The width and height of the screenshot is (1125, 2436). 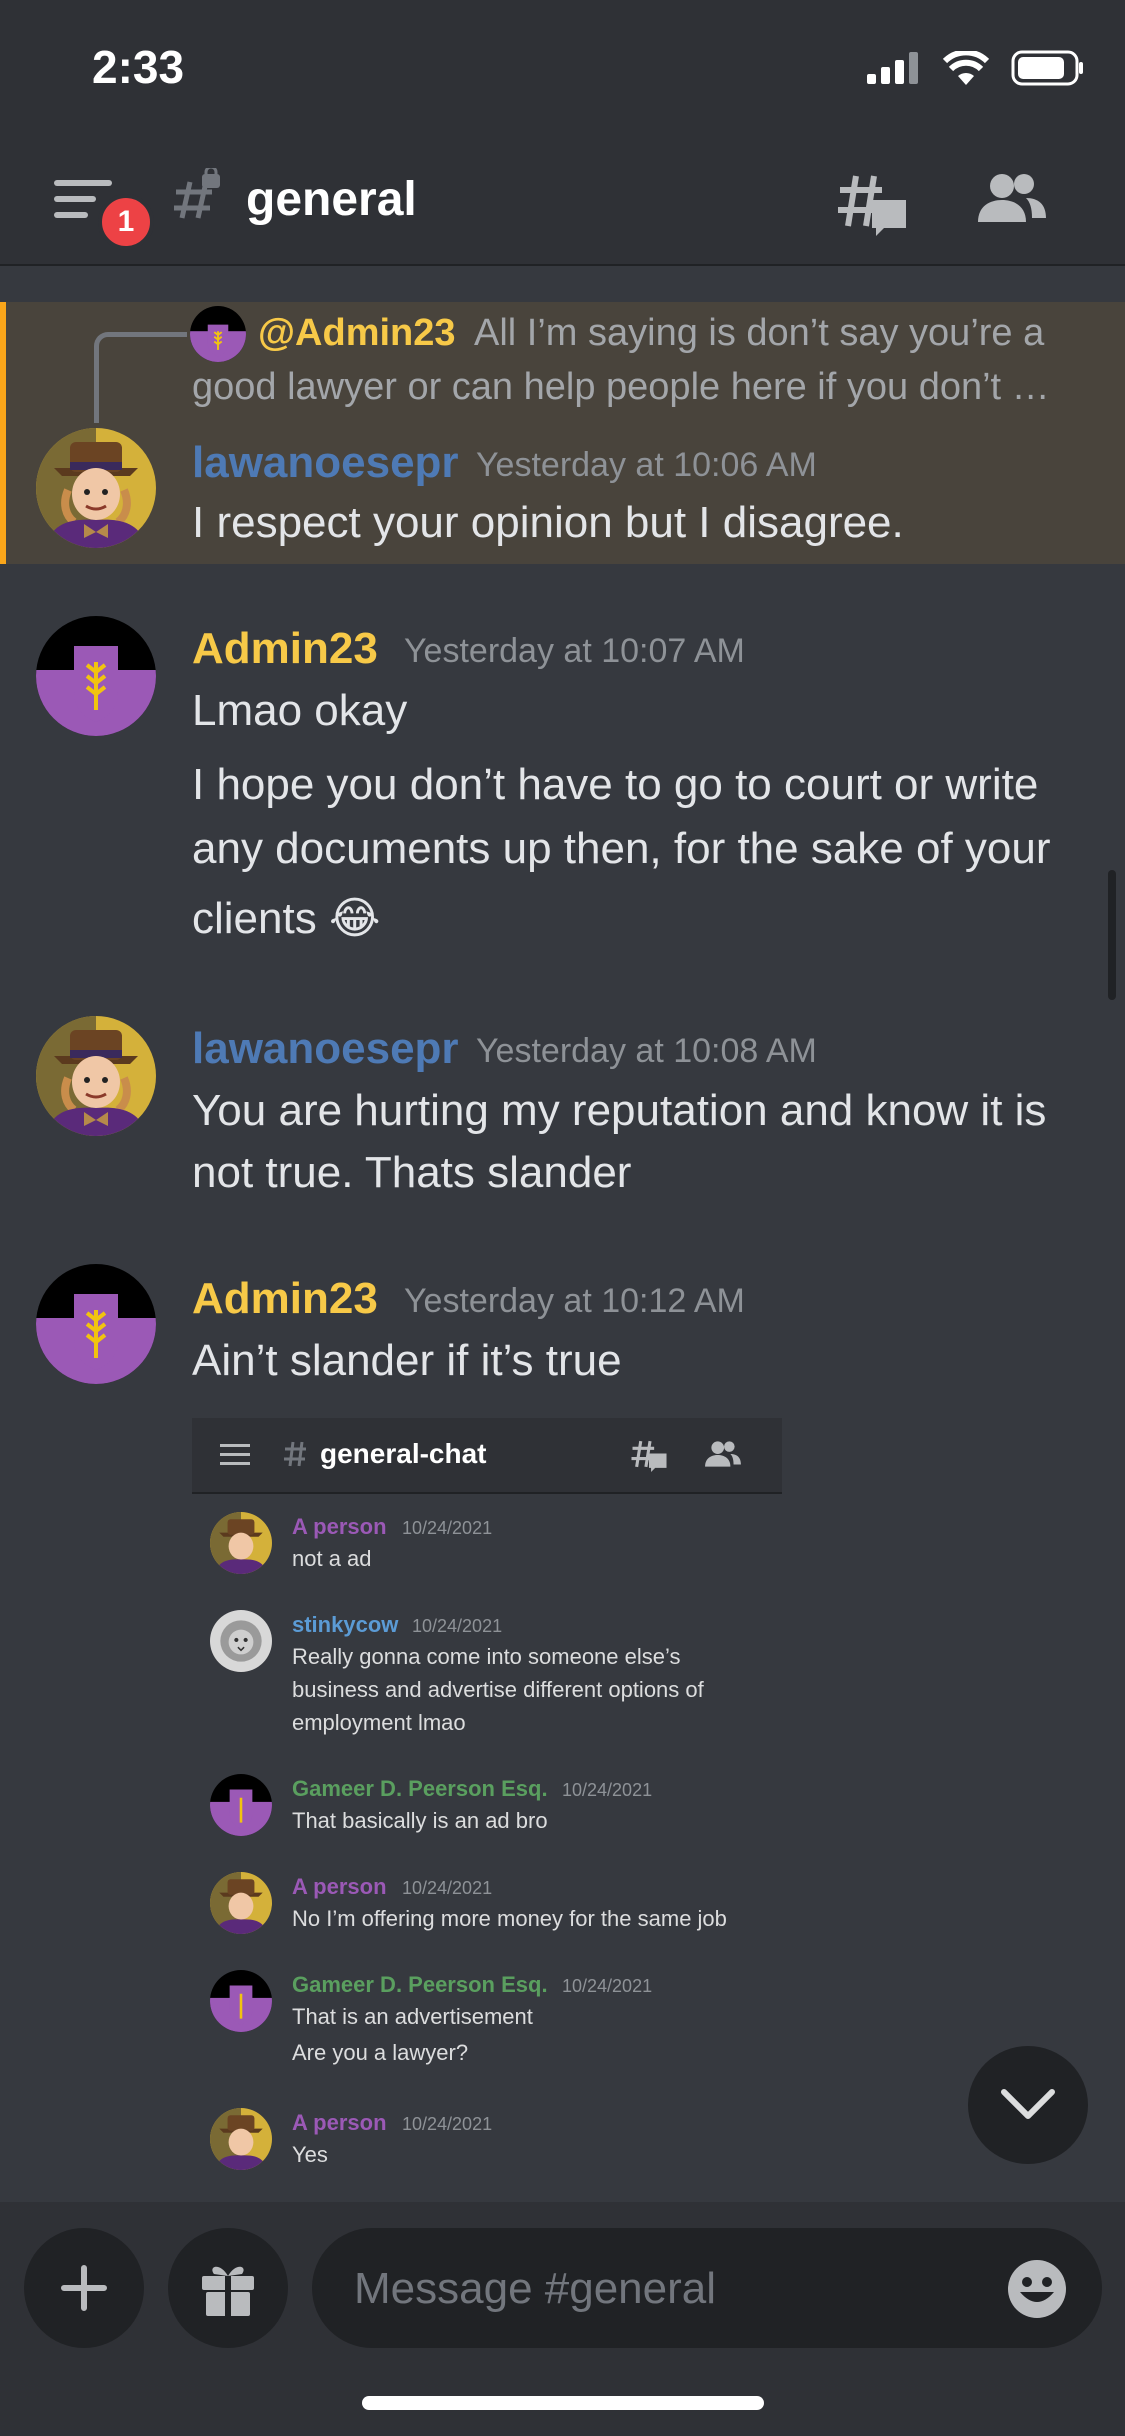 I want to click on status-bar: 2:33, so click(x=562, y=70).